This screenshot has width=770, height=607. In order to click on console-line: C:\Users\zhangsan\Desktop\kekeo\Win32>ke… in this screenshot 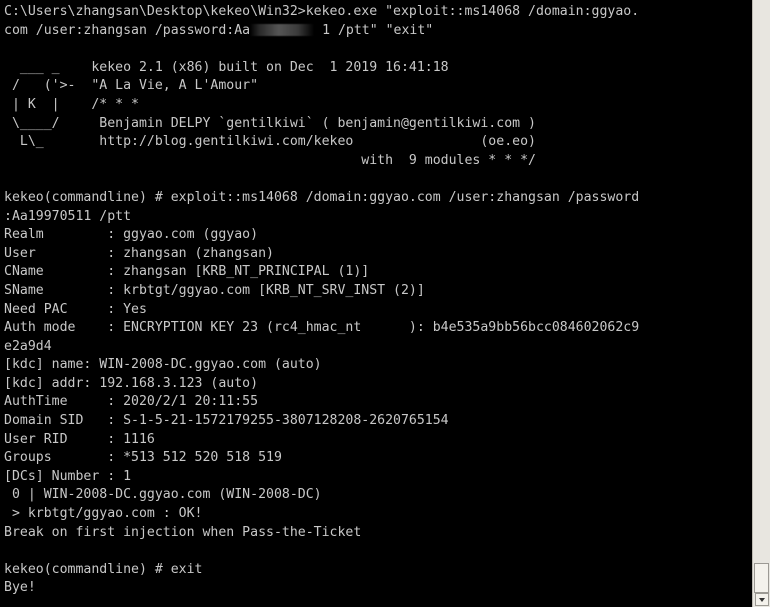, I will do `click(322, 11)`.